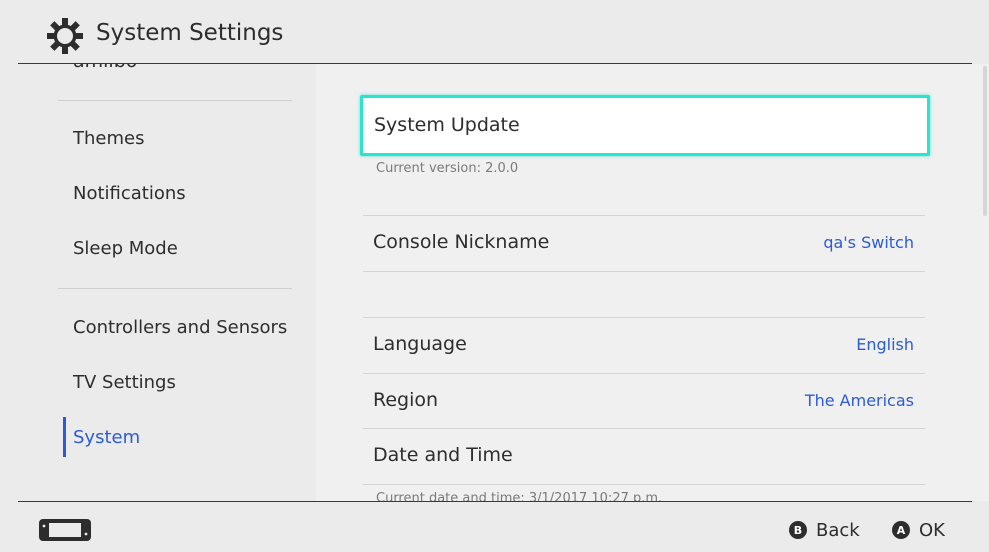  Describe the element at coordinates (447, 168) in the screenshot. I see `current-version-text: Current version: 2.0.0` at that location.